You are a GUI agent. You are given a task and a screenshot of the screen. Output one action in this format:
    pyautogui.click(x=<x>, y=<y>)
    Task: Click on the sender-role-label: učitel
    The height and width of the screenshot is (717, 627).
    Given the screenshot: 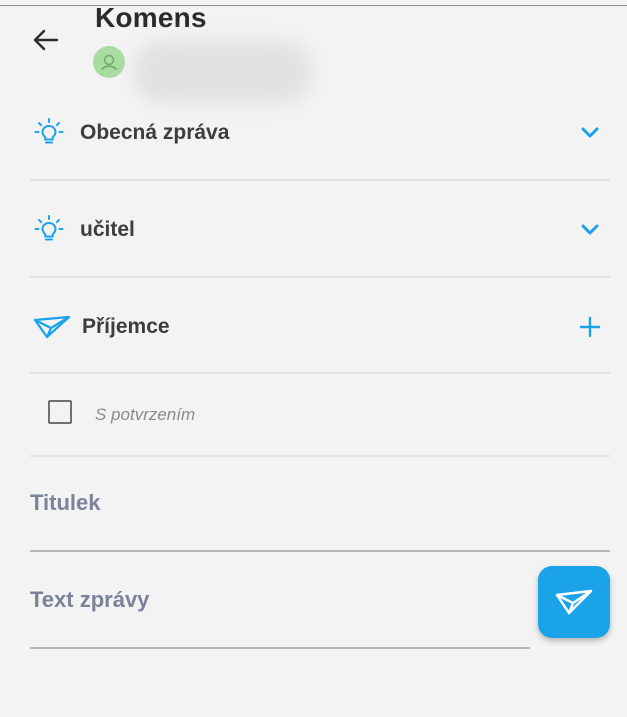 What is the action you would take?
    pyautogui.click(x=107, y=229)
    